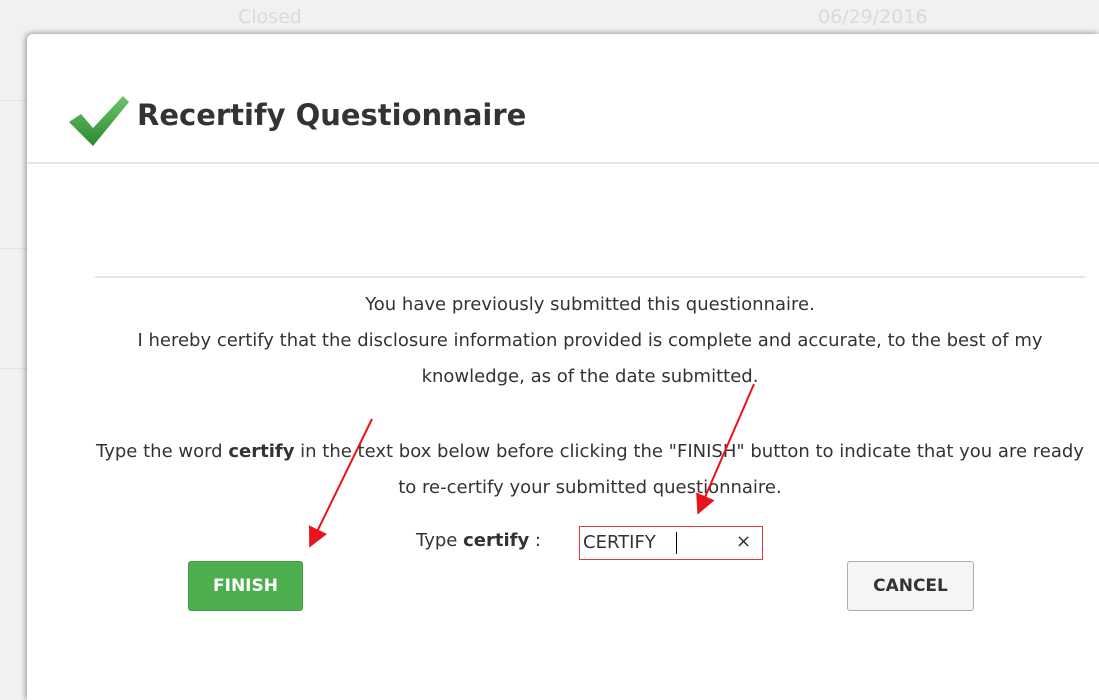  Describe the element at coordinates (743, 541) in the screenshot. I see `clear-input-icon: ×` at that location.